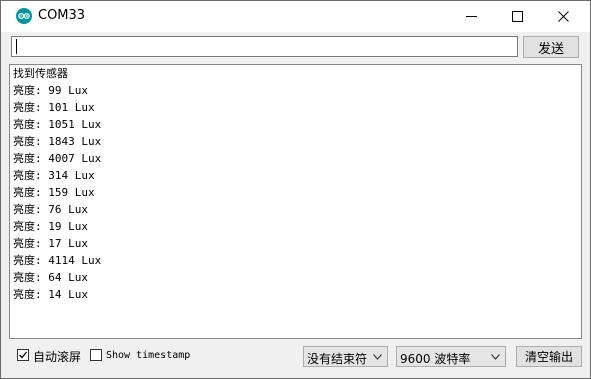 The image size is (591, 379). Describe the element at coordinates (50, 209) in the screenshot. I see `output-line: 亮度: 76 Lux` at that location.